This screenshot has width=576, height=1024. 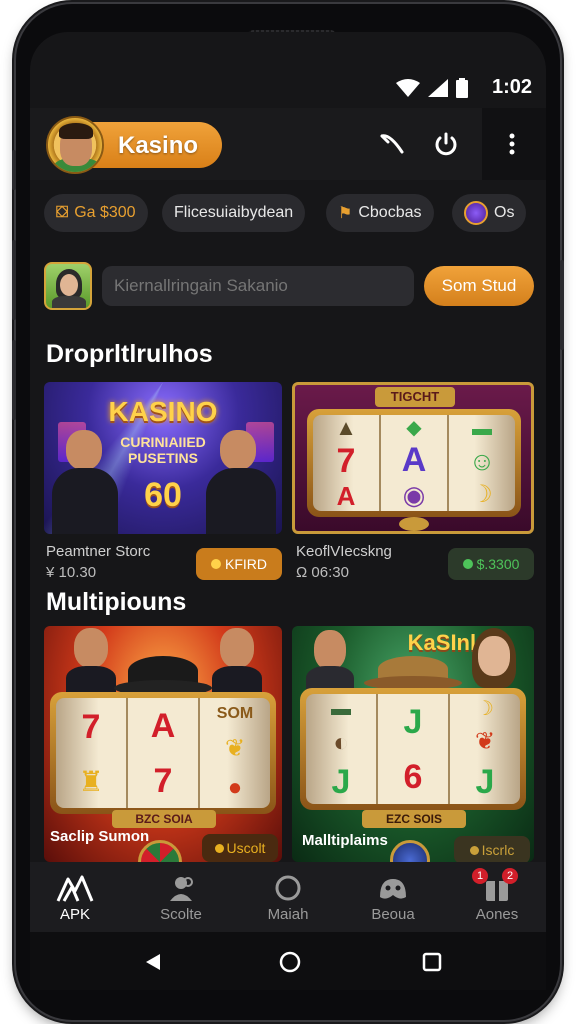 I want to click on host-left-face, so click(x=84, y=450).